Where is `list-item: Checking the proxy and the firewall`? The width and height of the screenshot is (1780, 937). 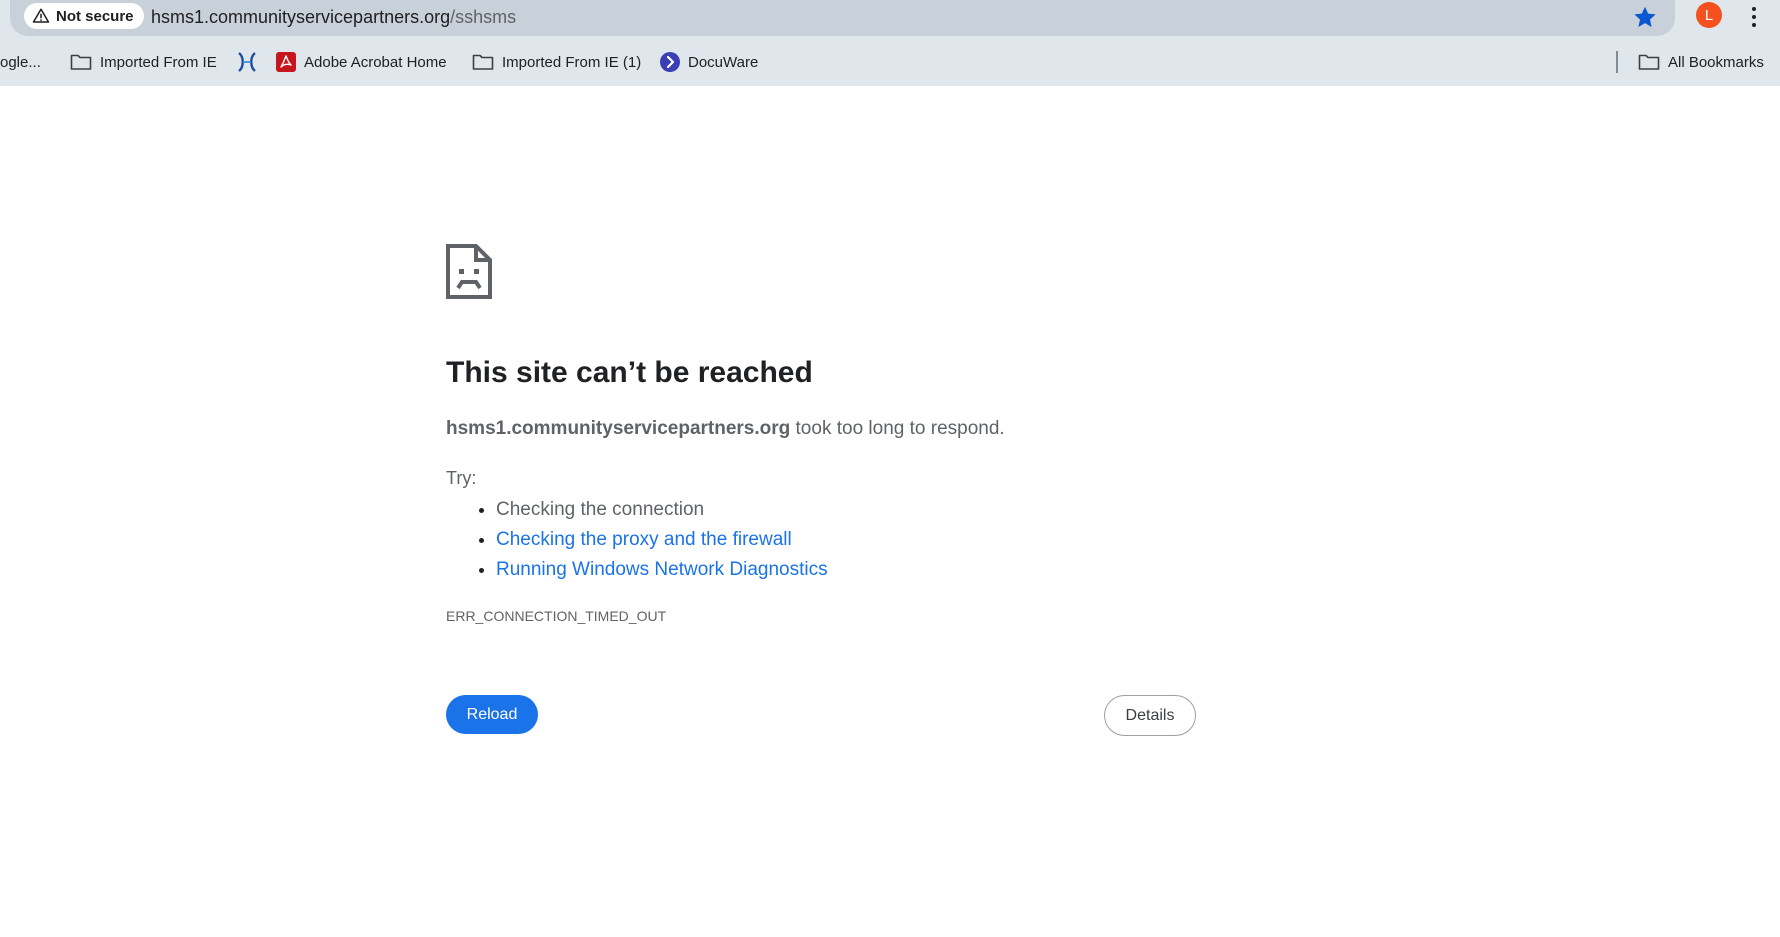
list-item: Checking the proxy and the firewall is located at coordinates (662, 540).